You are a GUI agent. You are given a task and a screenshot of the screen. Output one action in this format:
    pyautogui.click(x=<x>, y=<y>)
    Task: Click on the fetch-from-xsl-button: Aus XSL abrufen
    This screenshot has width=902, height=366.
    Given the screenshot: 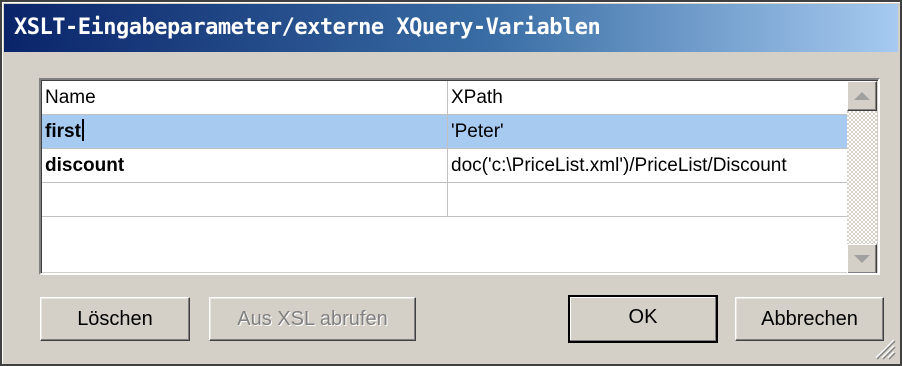 What is the action you would take?
    pyautogui.click(x=312, y=319)
    